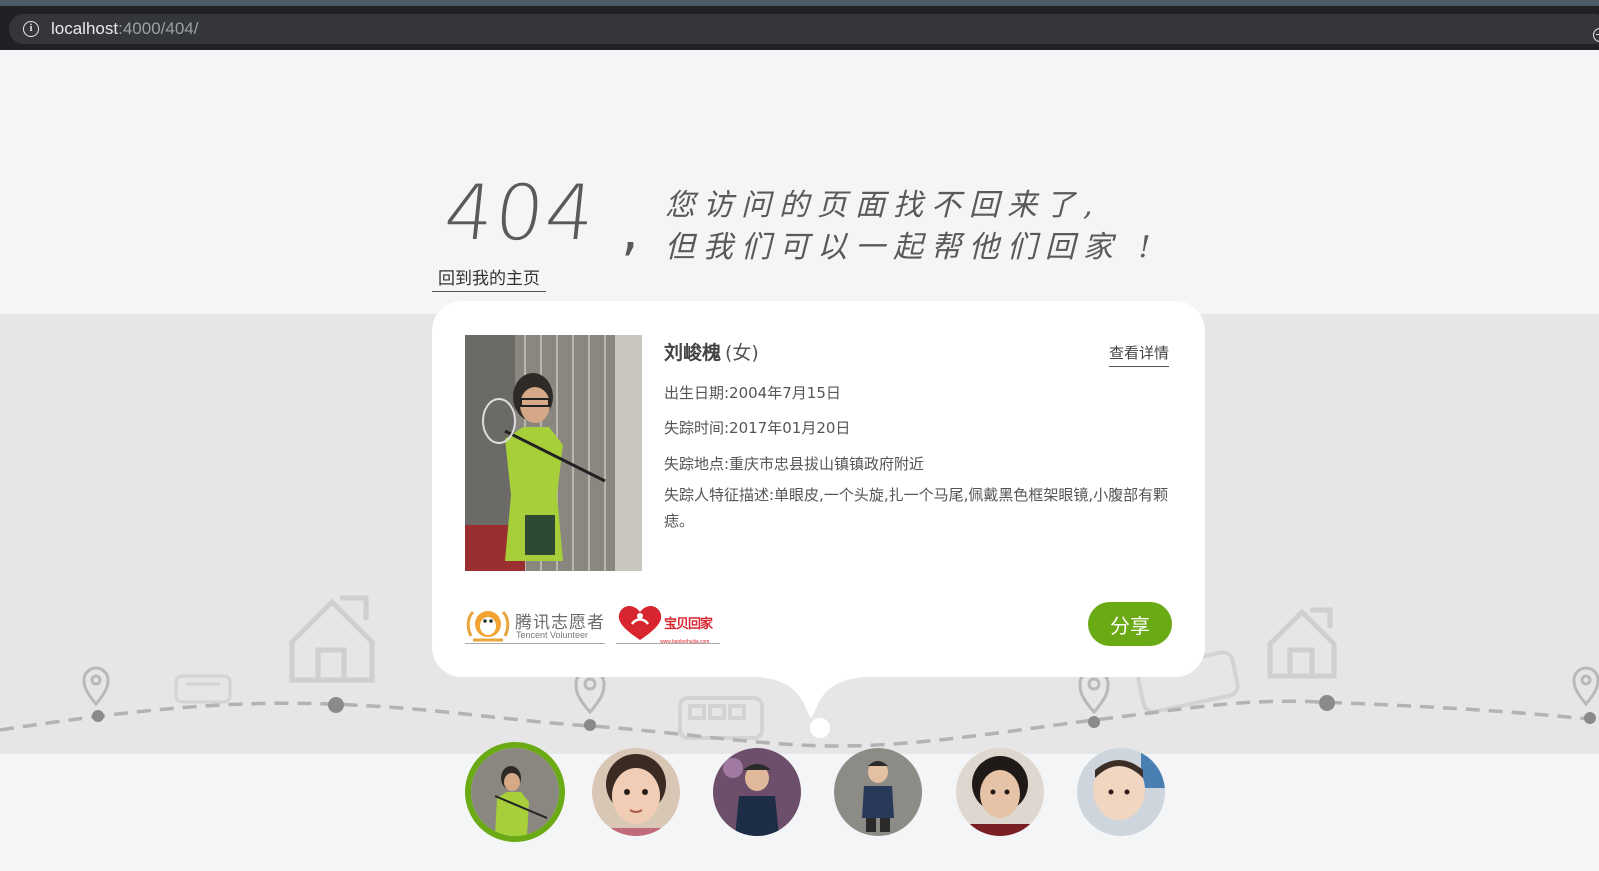  I want to click on url-text: localhost:4000/404/, so click(124, 29).